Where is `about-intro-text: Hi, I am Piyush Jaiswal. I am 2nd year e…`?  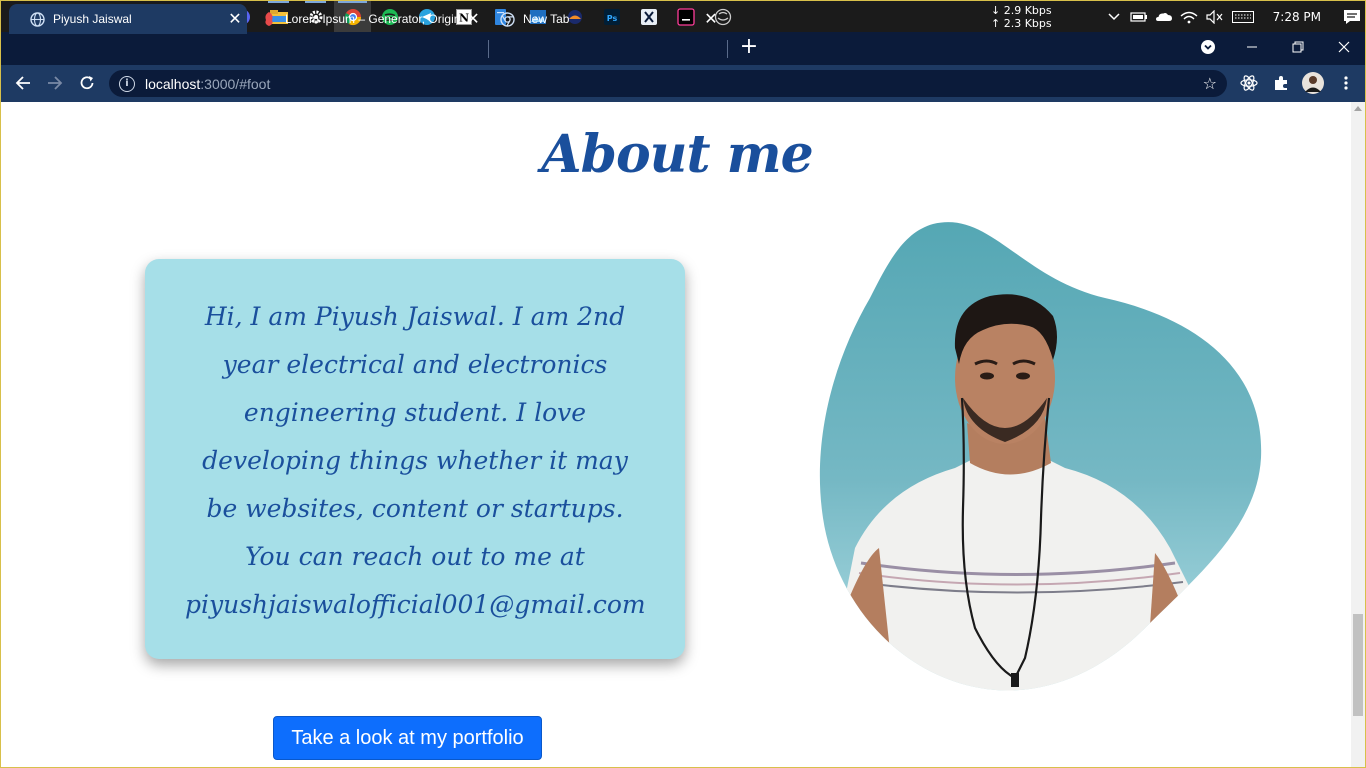
about-intro-text: Hi, I am Piyush Jaiswal. I am 2nd year e… is located at coordinates (415, 412).